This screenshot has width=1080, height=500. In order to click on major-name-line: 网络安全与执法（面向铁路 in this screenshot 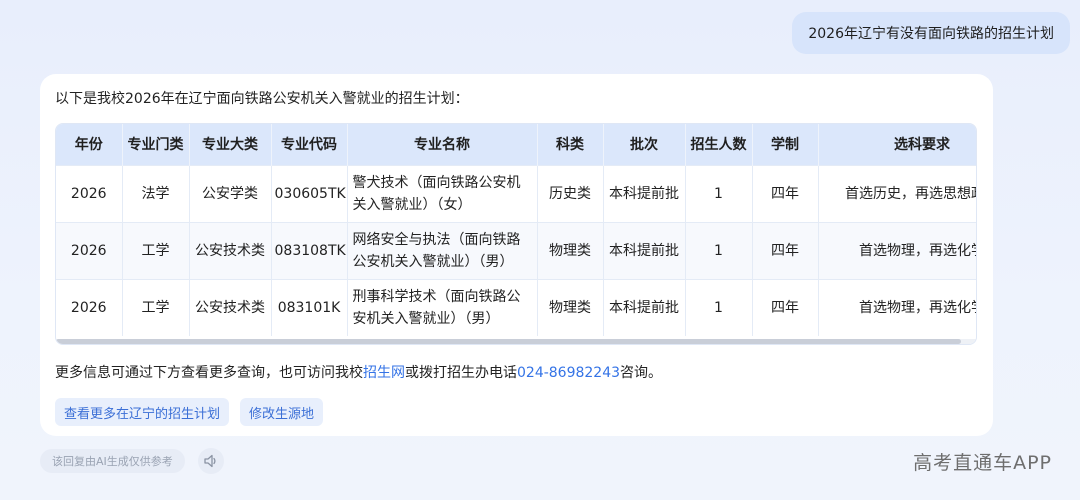, I will do `click(436, 239)`.